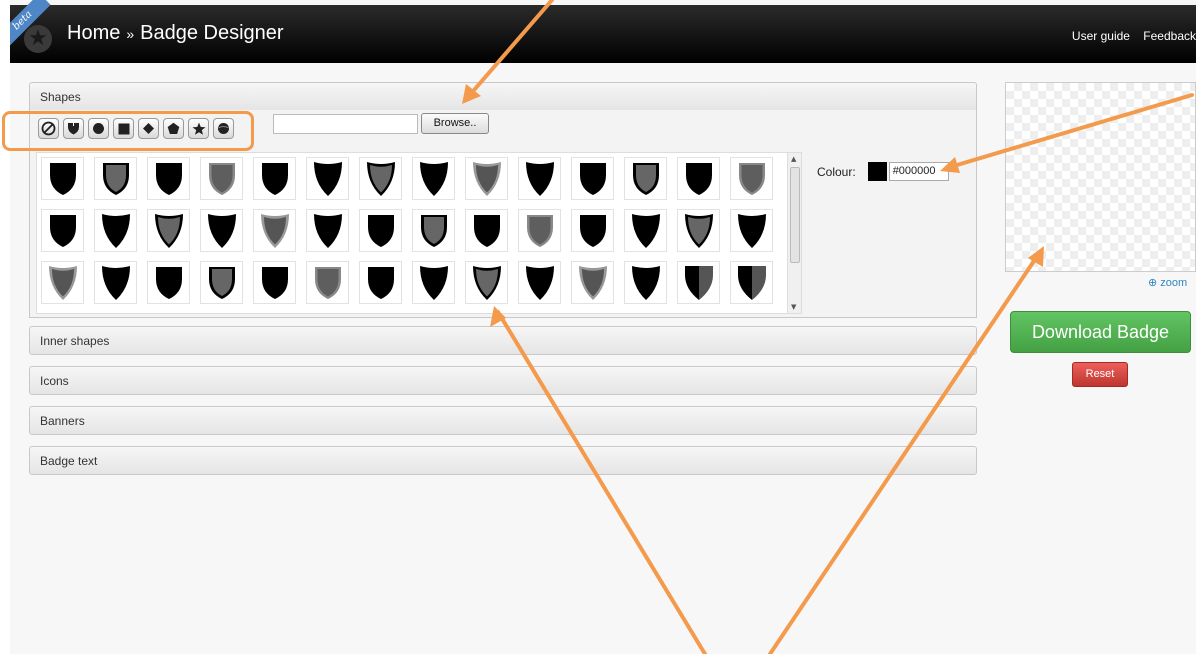  Describe the element at coordinates (1100, 374) in the screenshot. I see `reset-button: Reset` at that location.